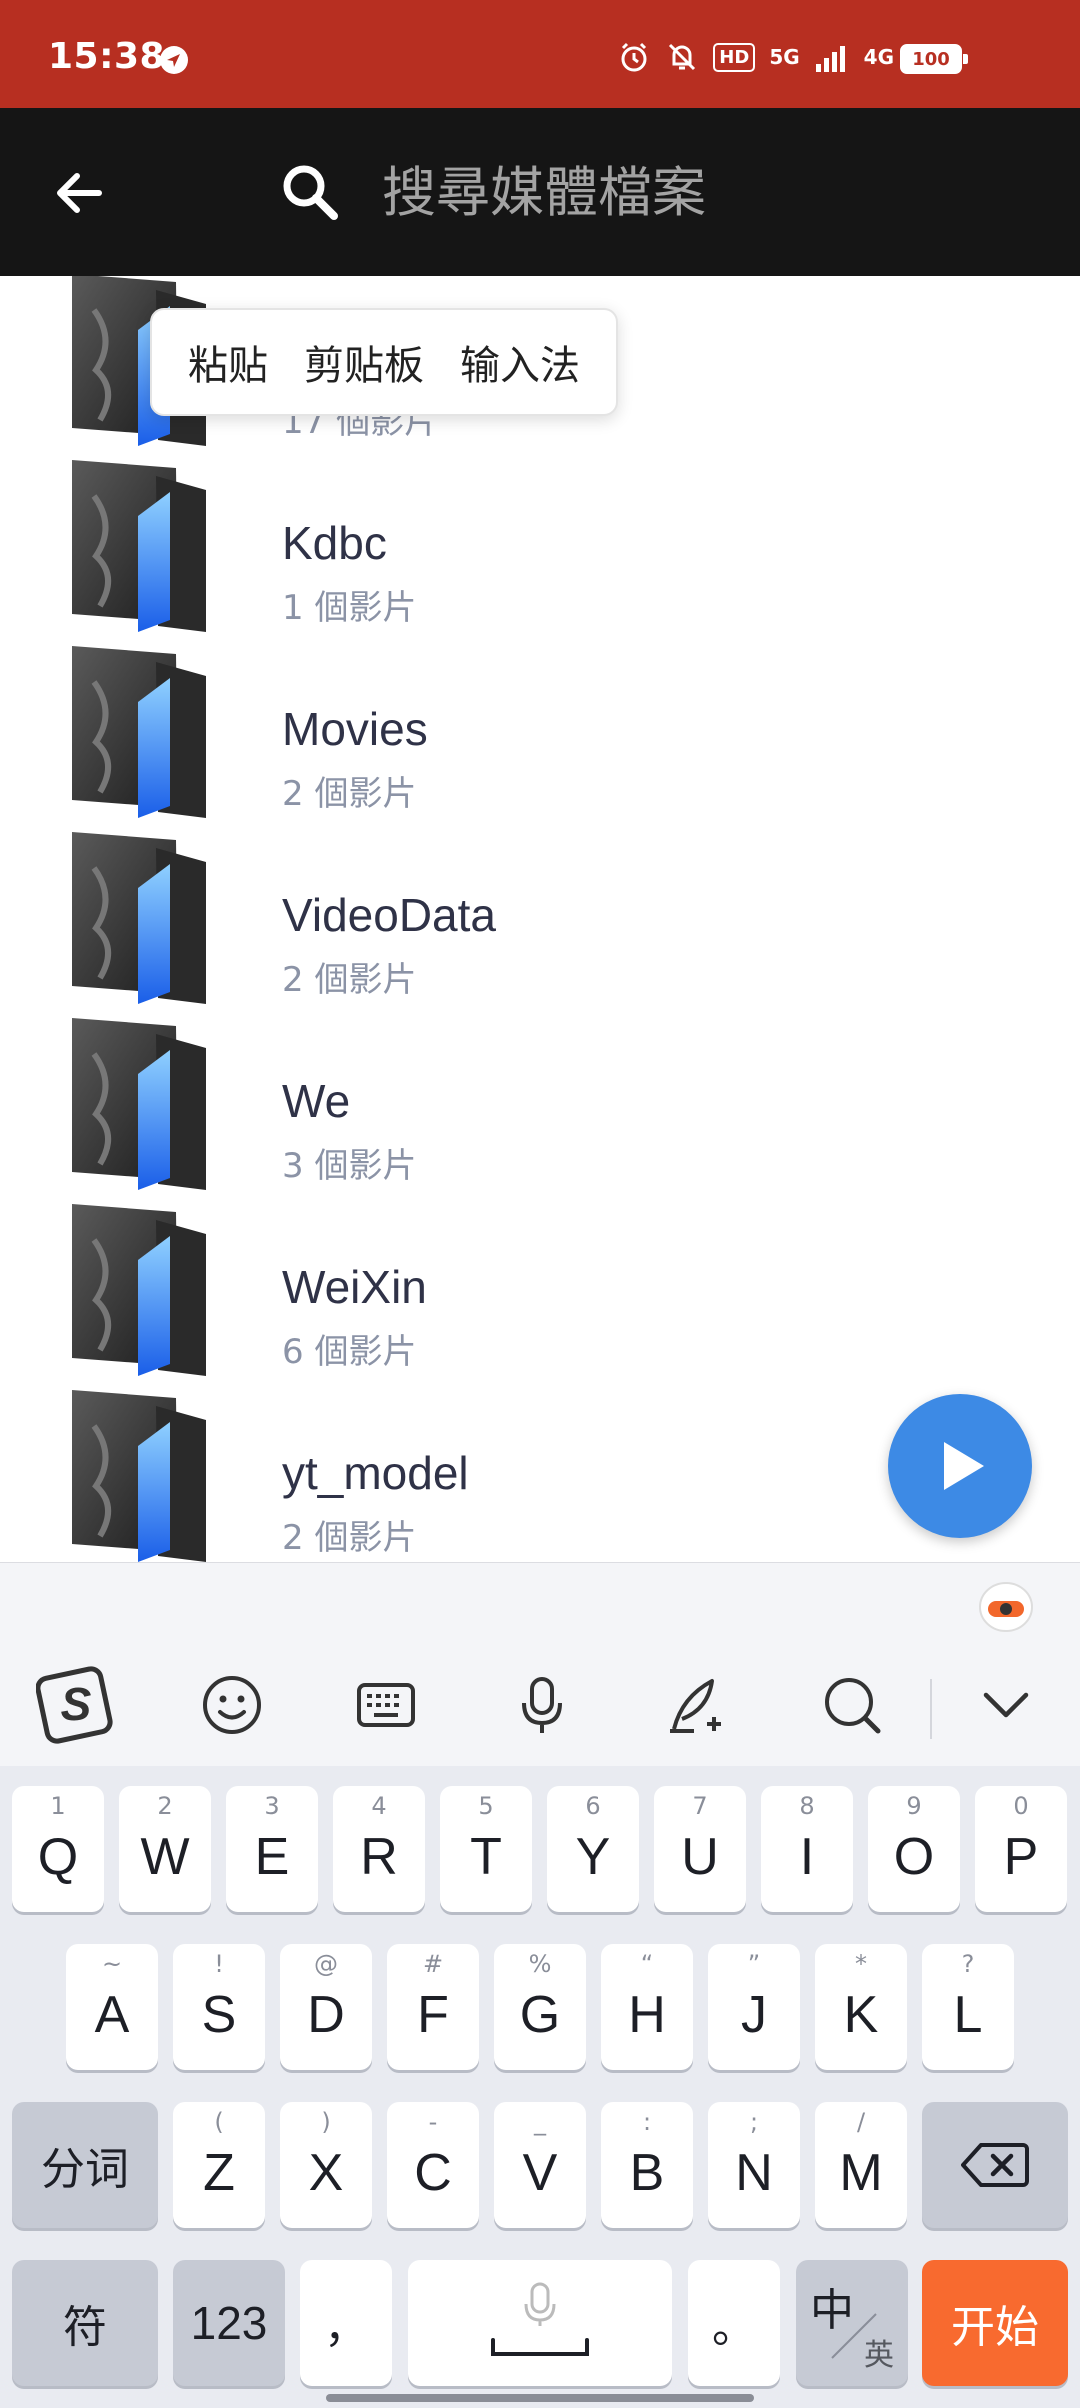 The width and height of the screenshot is (1080, 2408). I want to click on key-label: X, so click(326, 2173).